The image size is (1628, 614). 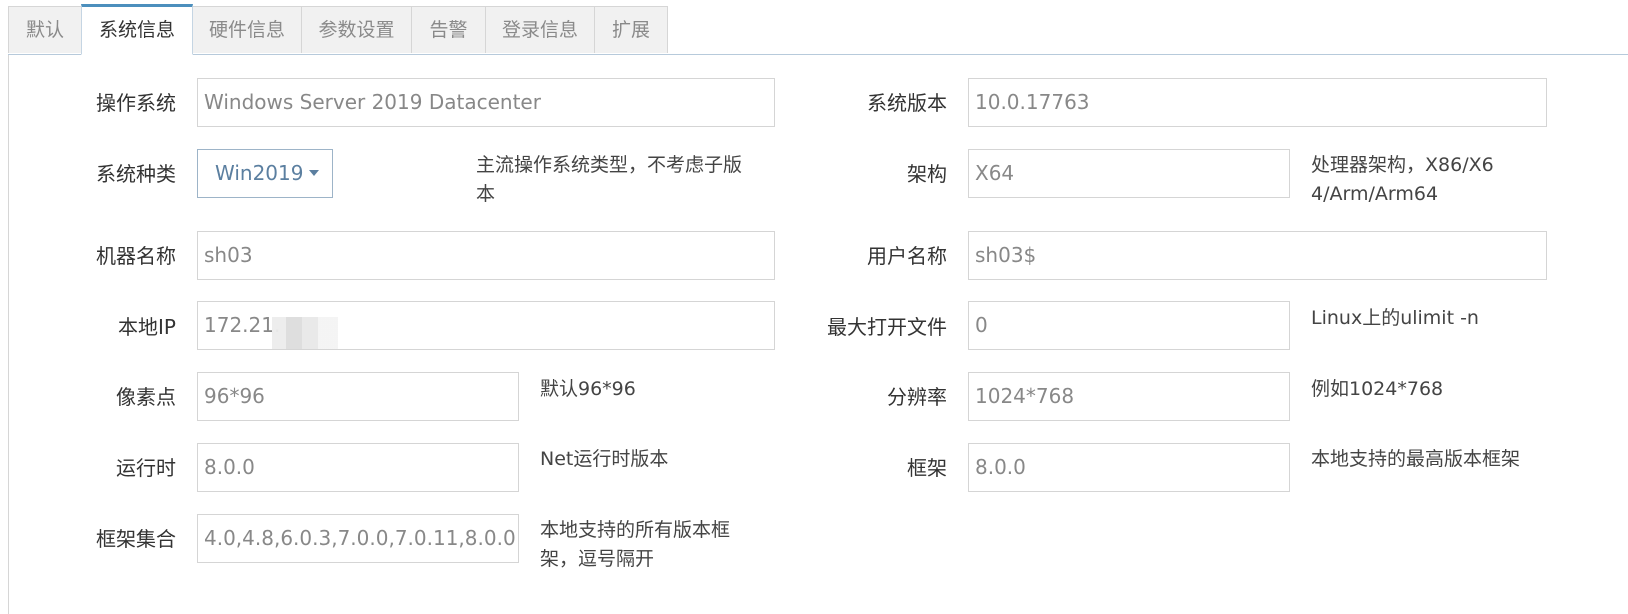 I want to click on dpi-label: 像素点, so click(x=146, y=397).